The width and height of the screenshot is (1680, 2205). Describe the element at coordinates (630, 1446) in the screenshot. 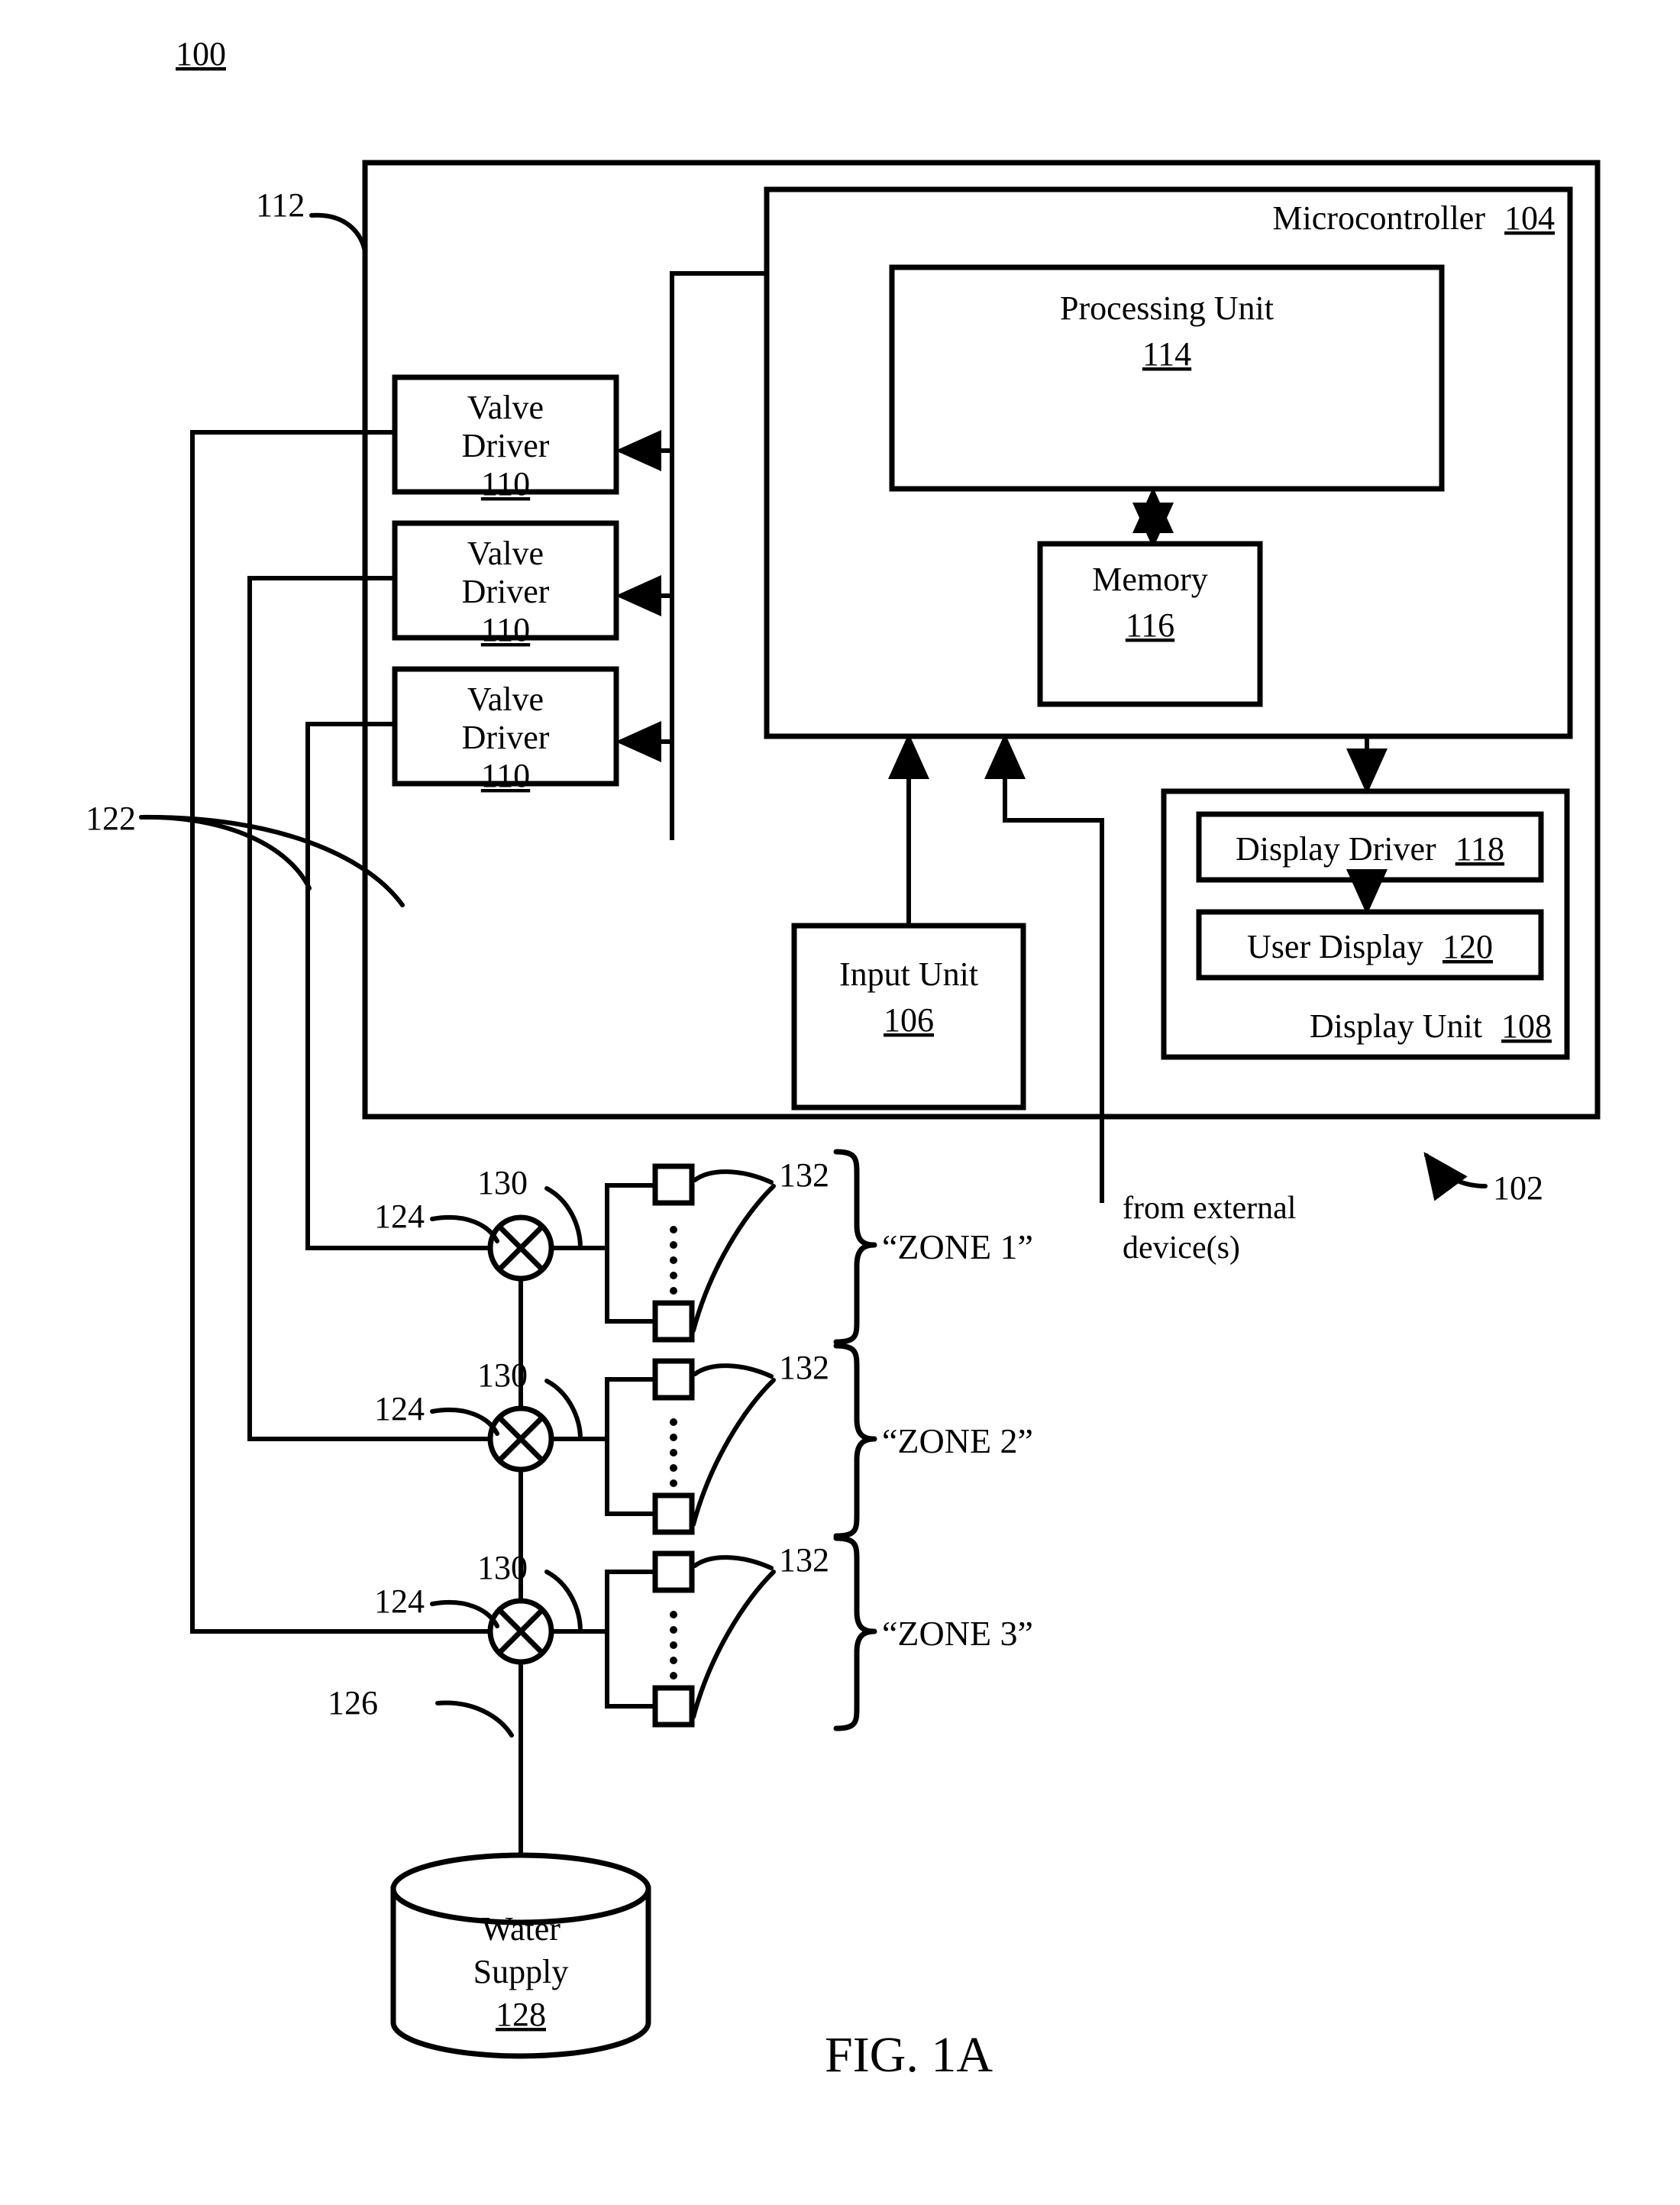

I see `zone-2-manifold` at that location.